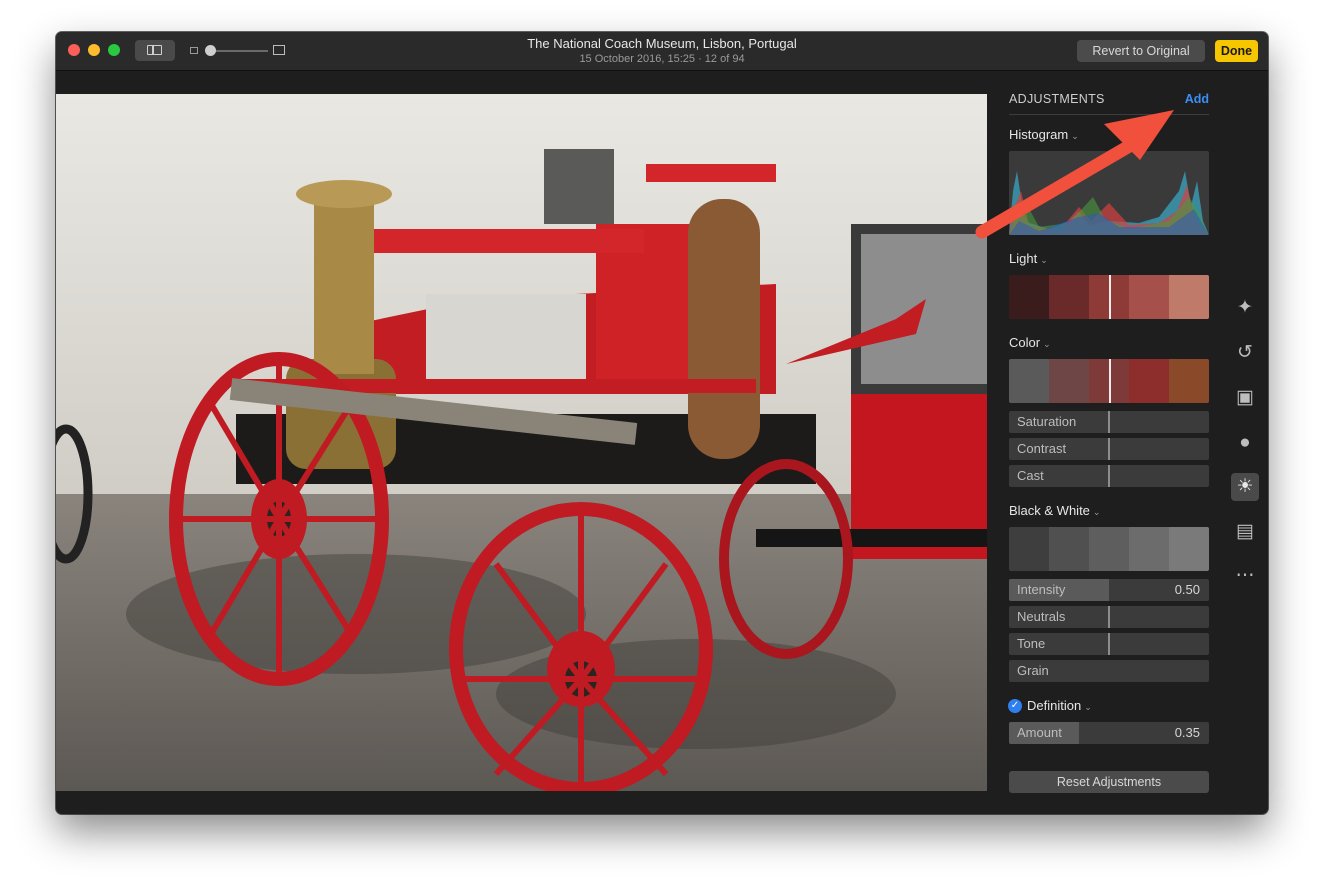  What do you see at coordinates (1141, 51) in the screenshot?
I see `revert-to-original-button: Revert to Original` at bounding box center [1141, 51].